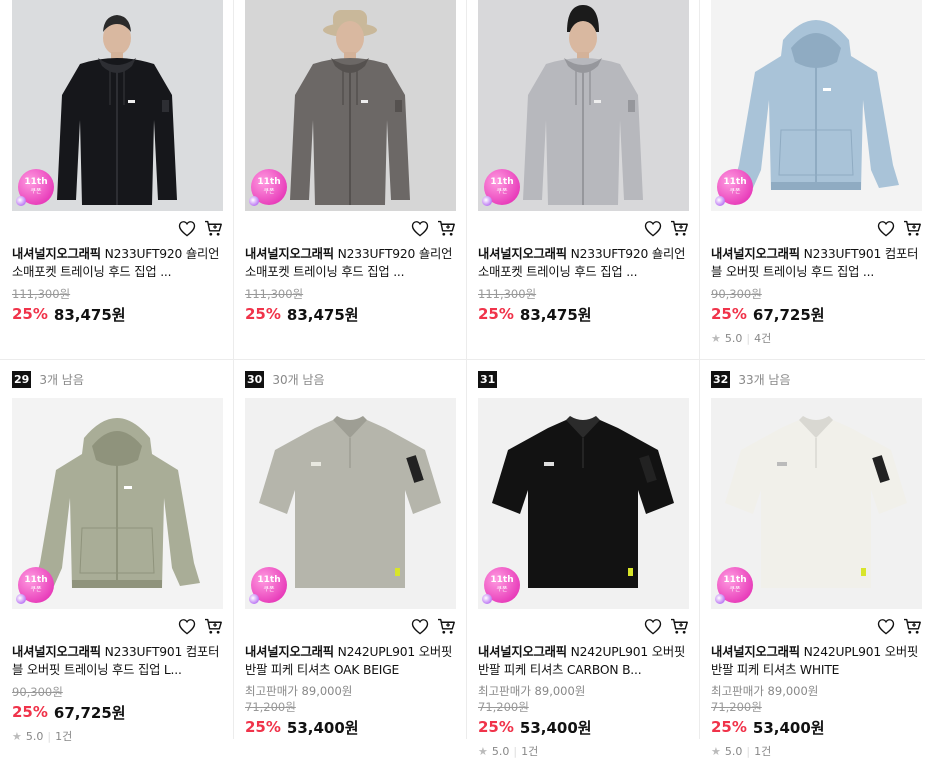 Image resolution: width=925 pixels, height=759 pixels. Describe the element at coordinates (89, 712) in the screenshot. I see `price-value: 67,725원` at that location.